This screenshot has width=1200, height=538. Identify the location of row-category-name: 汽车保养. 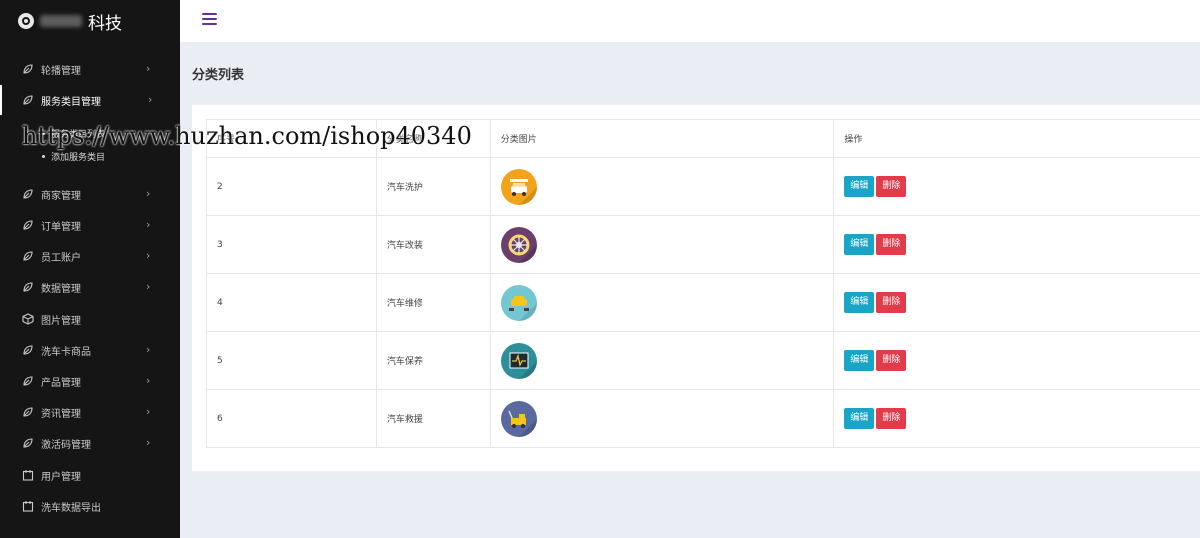
(433, 360).